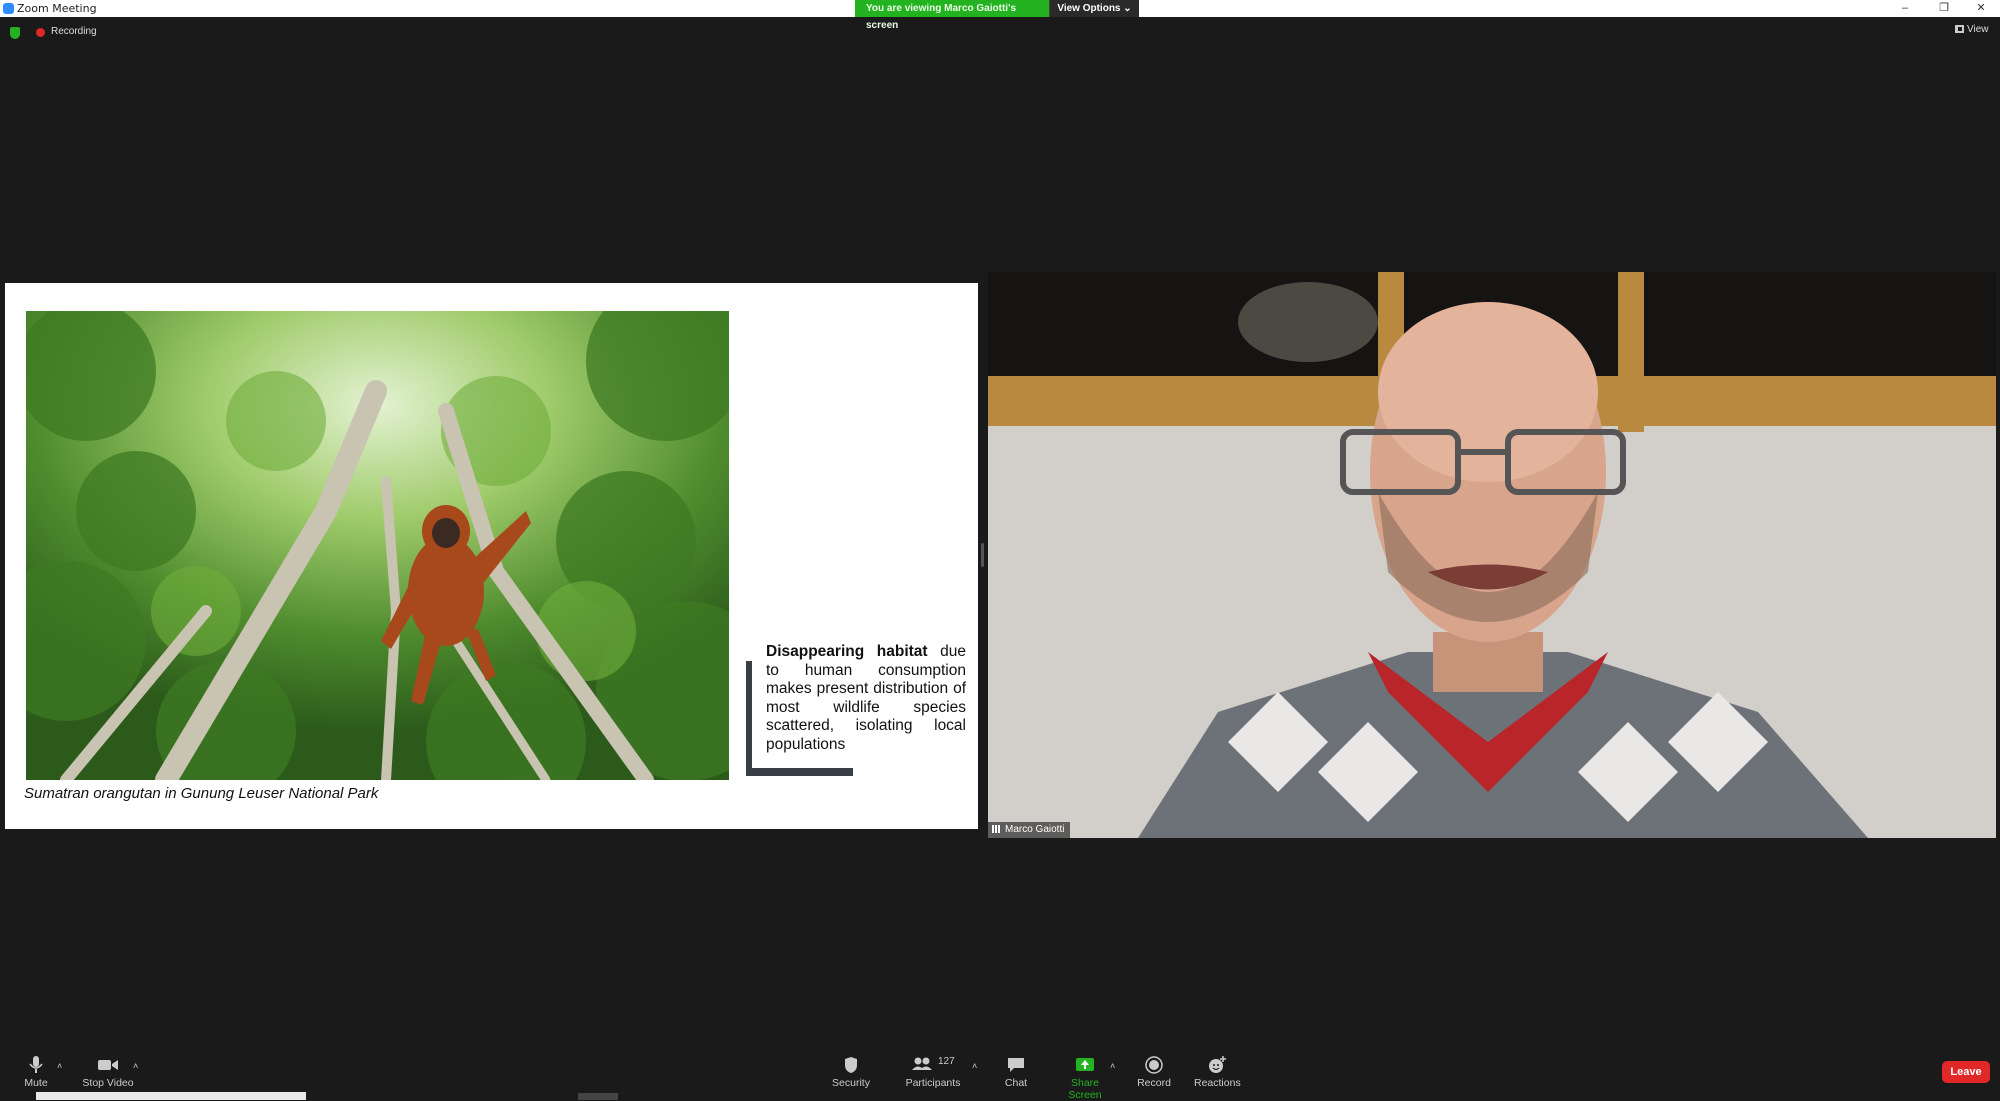 Image resolution: width=2000 pixels, height=1101 pixels. Describe the element at coordinates (1016, 1083) in the screenshot. I see `chat-label: Chat` at that location.